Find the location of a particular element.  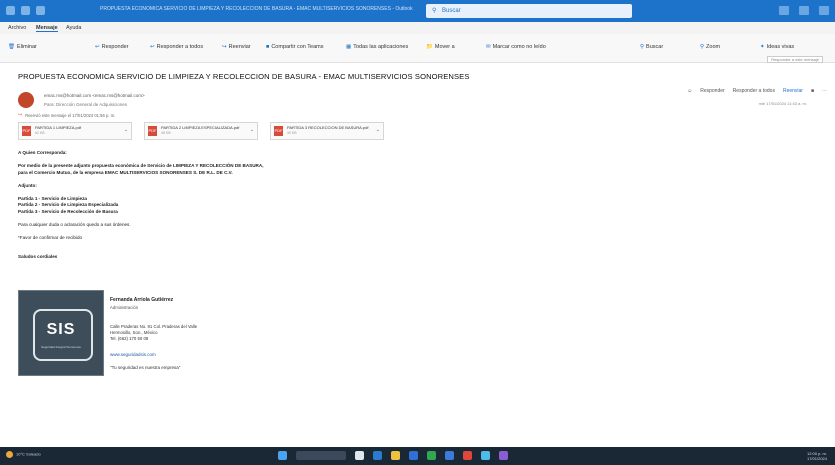

attachment-size: 62 KB is located at coordinates (40, 133).